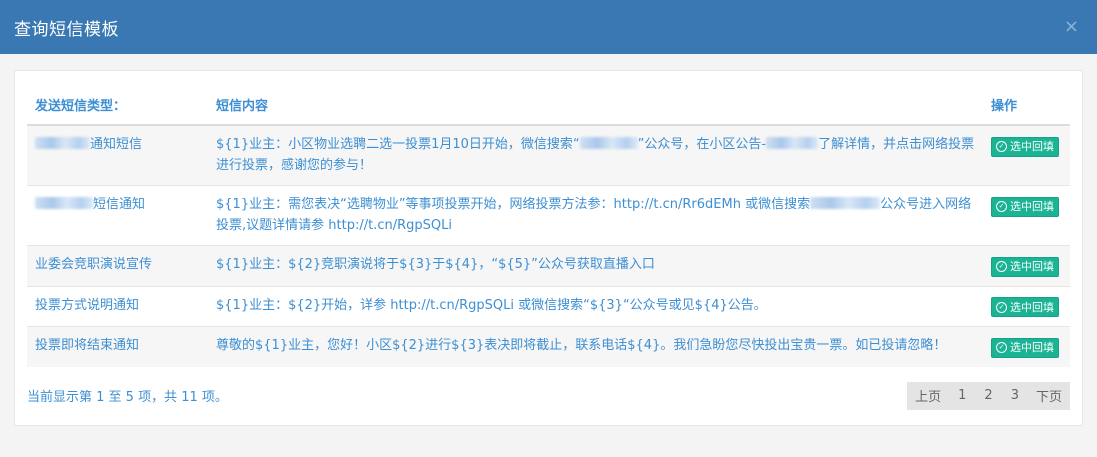 This screenshot has width=1097, height=457. What do you see at coordinates (595, 108) in the screenshot?
I see `header-content: 短信内容` at bounding box center [595, 108].